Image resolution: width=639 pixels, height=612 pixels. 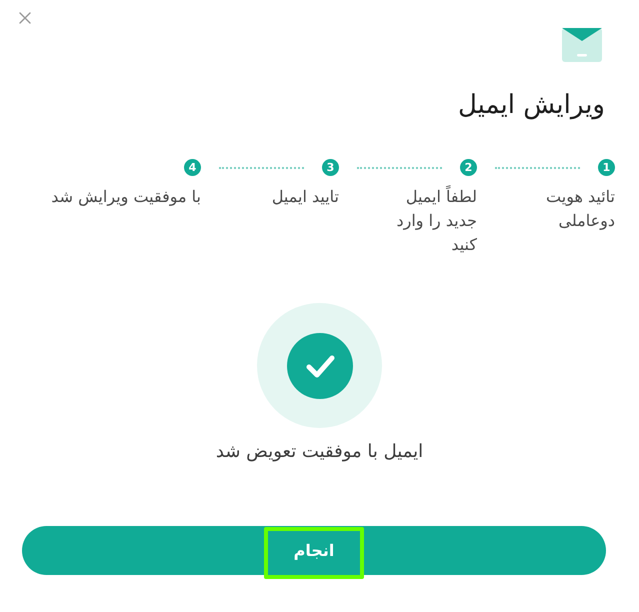 What do you see at coordinates (320, 452) in the screenshot?
I see `success-message: ایمیل با موفقیت تعویض شد` at bounding box center [320, 452].